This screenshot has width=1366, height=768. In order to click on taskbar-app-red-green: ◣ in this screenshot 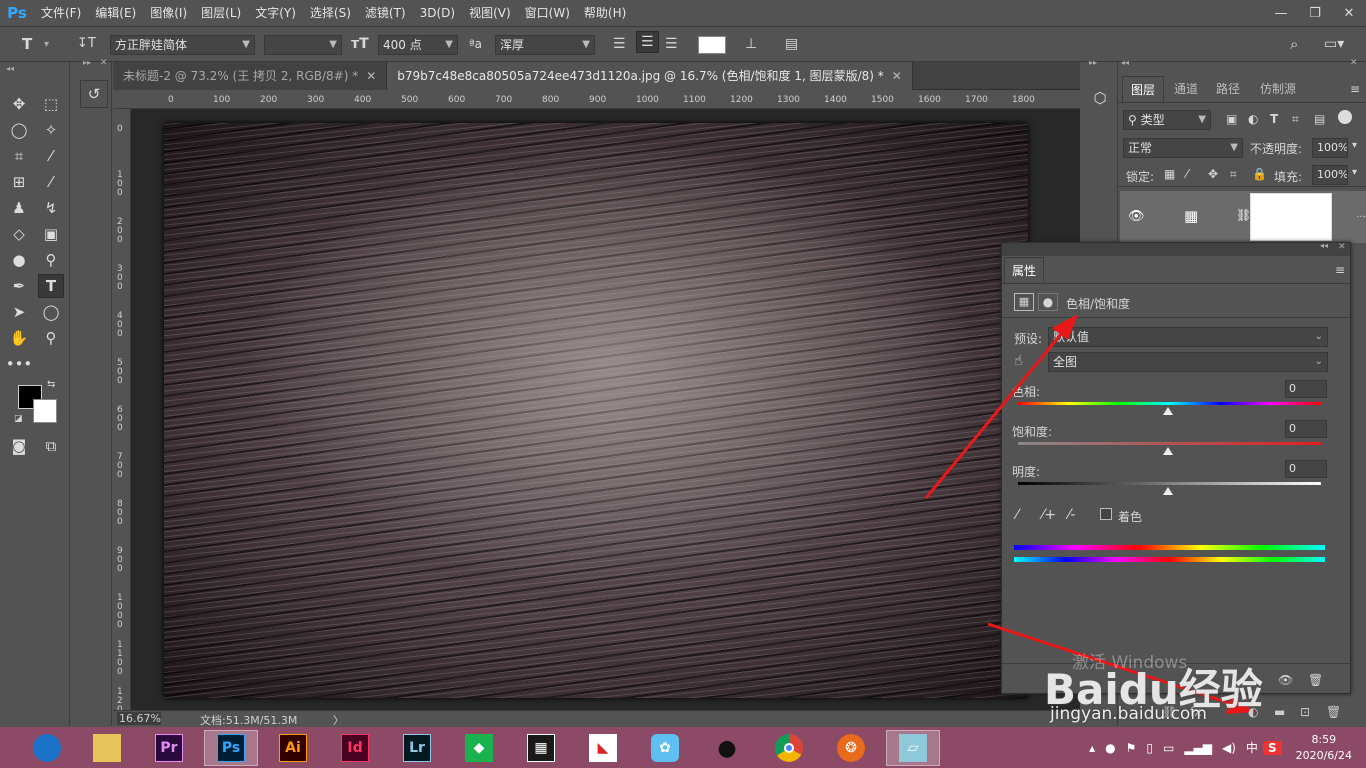, I will do `click(603, 748)`.